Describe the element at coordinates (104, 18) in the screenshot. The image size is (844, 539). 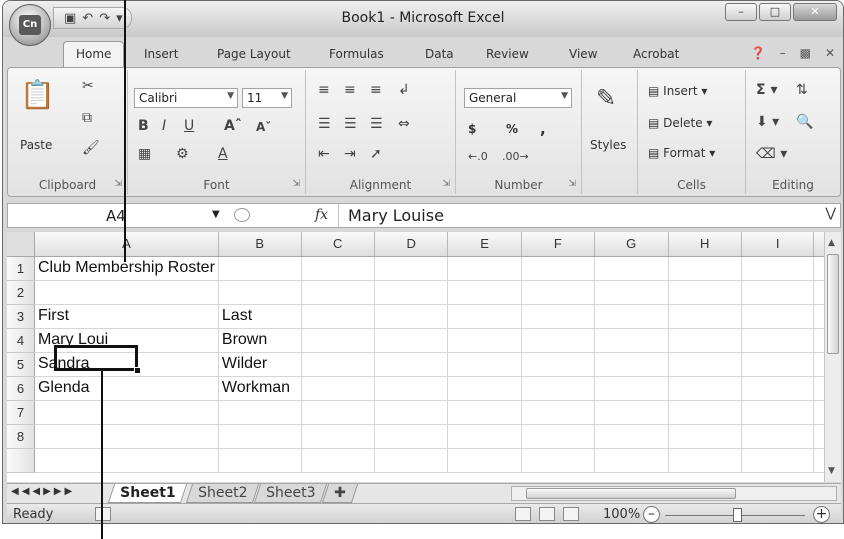
I see `redo-icon: ↷` at that location.